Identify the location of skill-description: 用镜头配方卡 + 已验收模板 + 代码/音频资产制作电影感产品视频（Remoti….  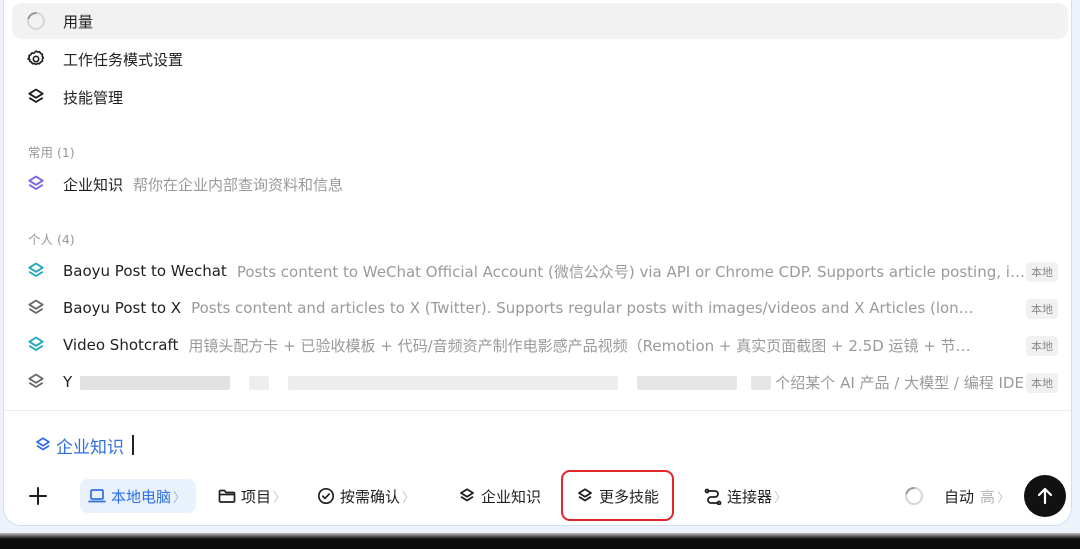
(583, 345).